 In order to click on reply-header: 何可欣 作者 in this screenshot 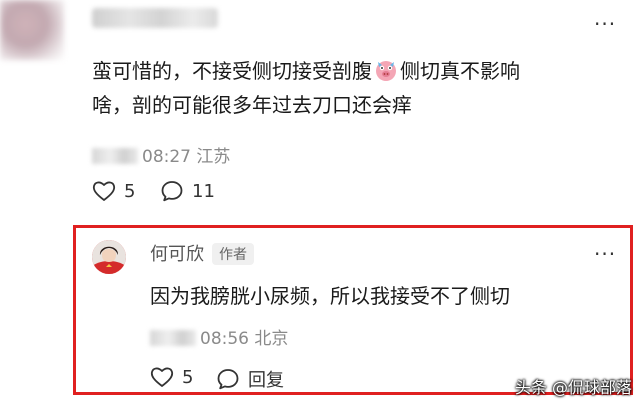, I will do `click(202, 253)`.